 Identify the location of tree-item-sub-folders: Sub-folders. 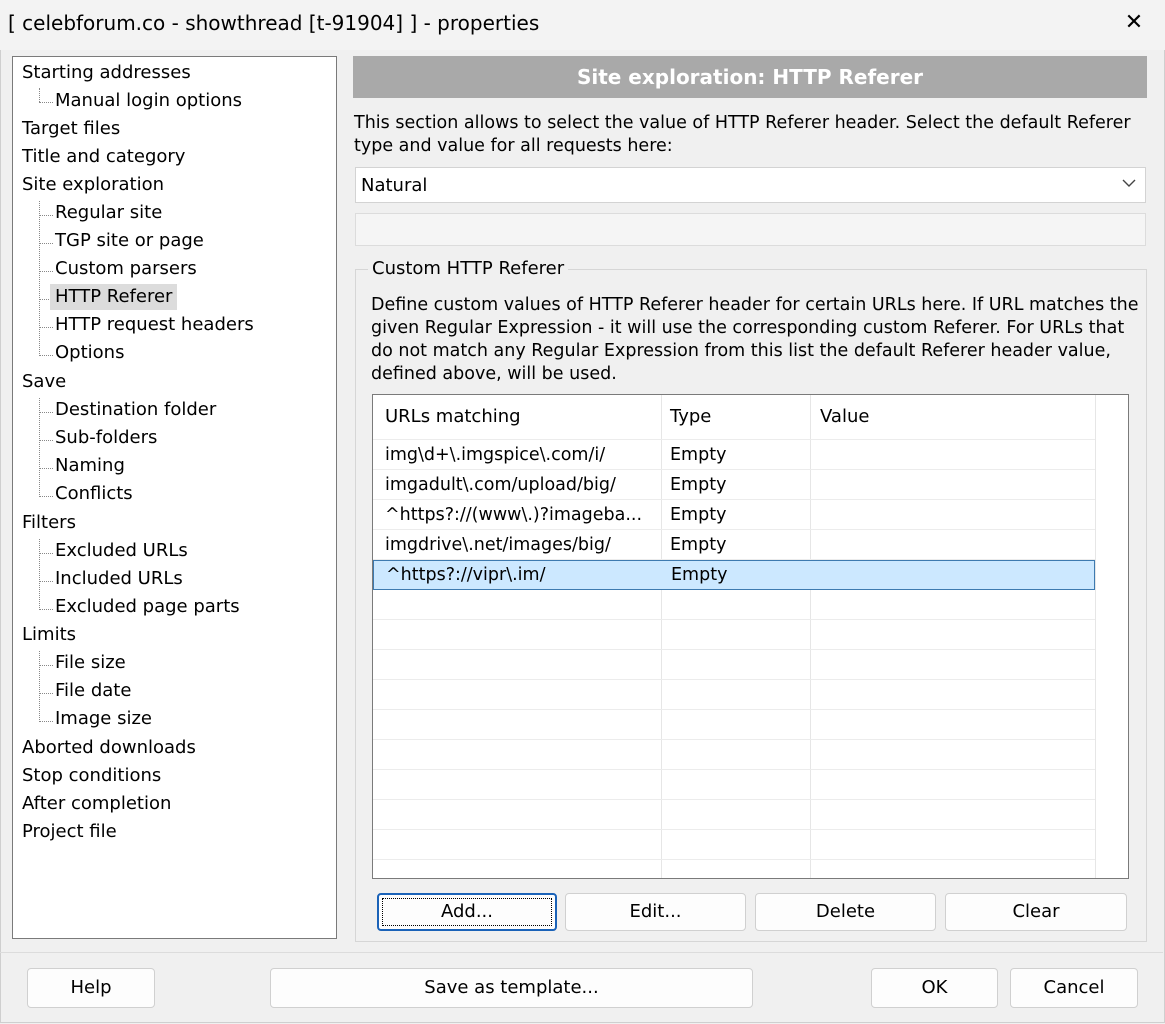
(106, 438).